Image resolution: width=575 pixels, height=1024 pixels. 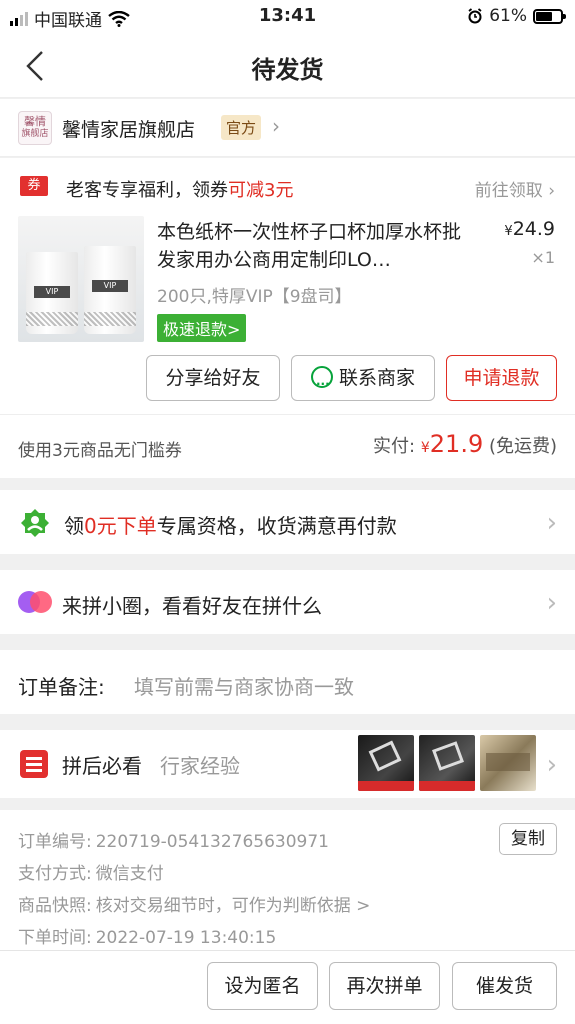 What do you see at coordinates (34, 186) in the screenshot?
I see `coupon-icon: 券` at bounding box center [34, 186].